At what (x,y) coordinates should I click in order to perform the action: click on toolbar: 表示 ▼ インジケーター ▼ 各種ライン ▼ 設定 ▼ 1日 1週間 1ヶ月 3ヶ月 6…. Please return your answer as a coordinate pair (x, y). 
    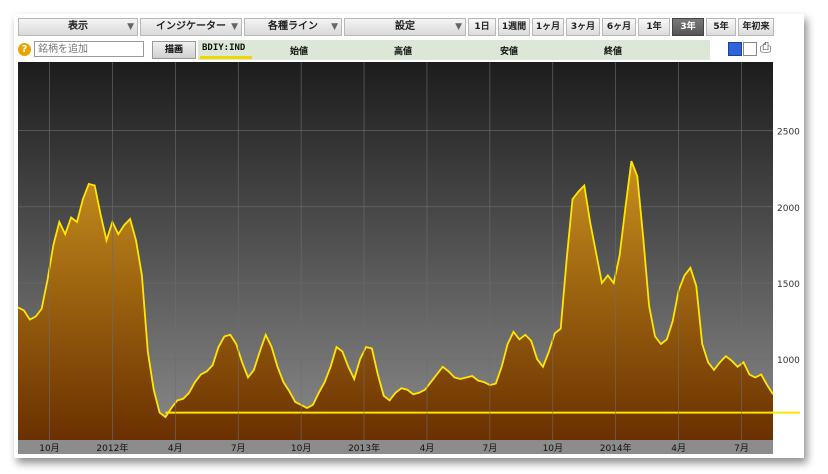
    Looking at the image, I should click on (396, 27).